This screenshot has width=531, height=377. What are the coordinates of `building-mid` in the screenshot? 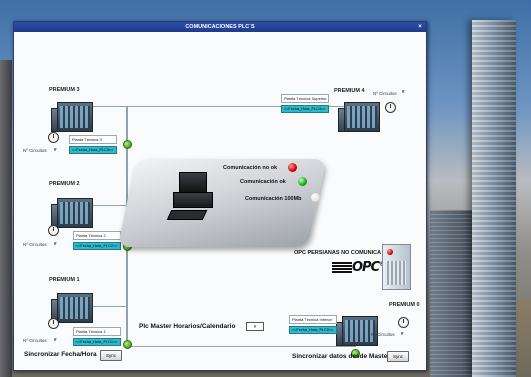 It's located at (452, 293).